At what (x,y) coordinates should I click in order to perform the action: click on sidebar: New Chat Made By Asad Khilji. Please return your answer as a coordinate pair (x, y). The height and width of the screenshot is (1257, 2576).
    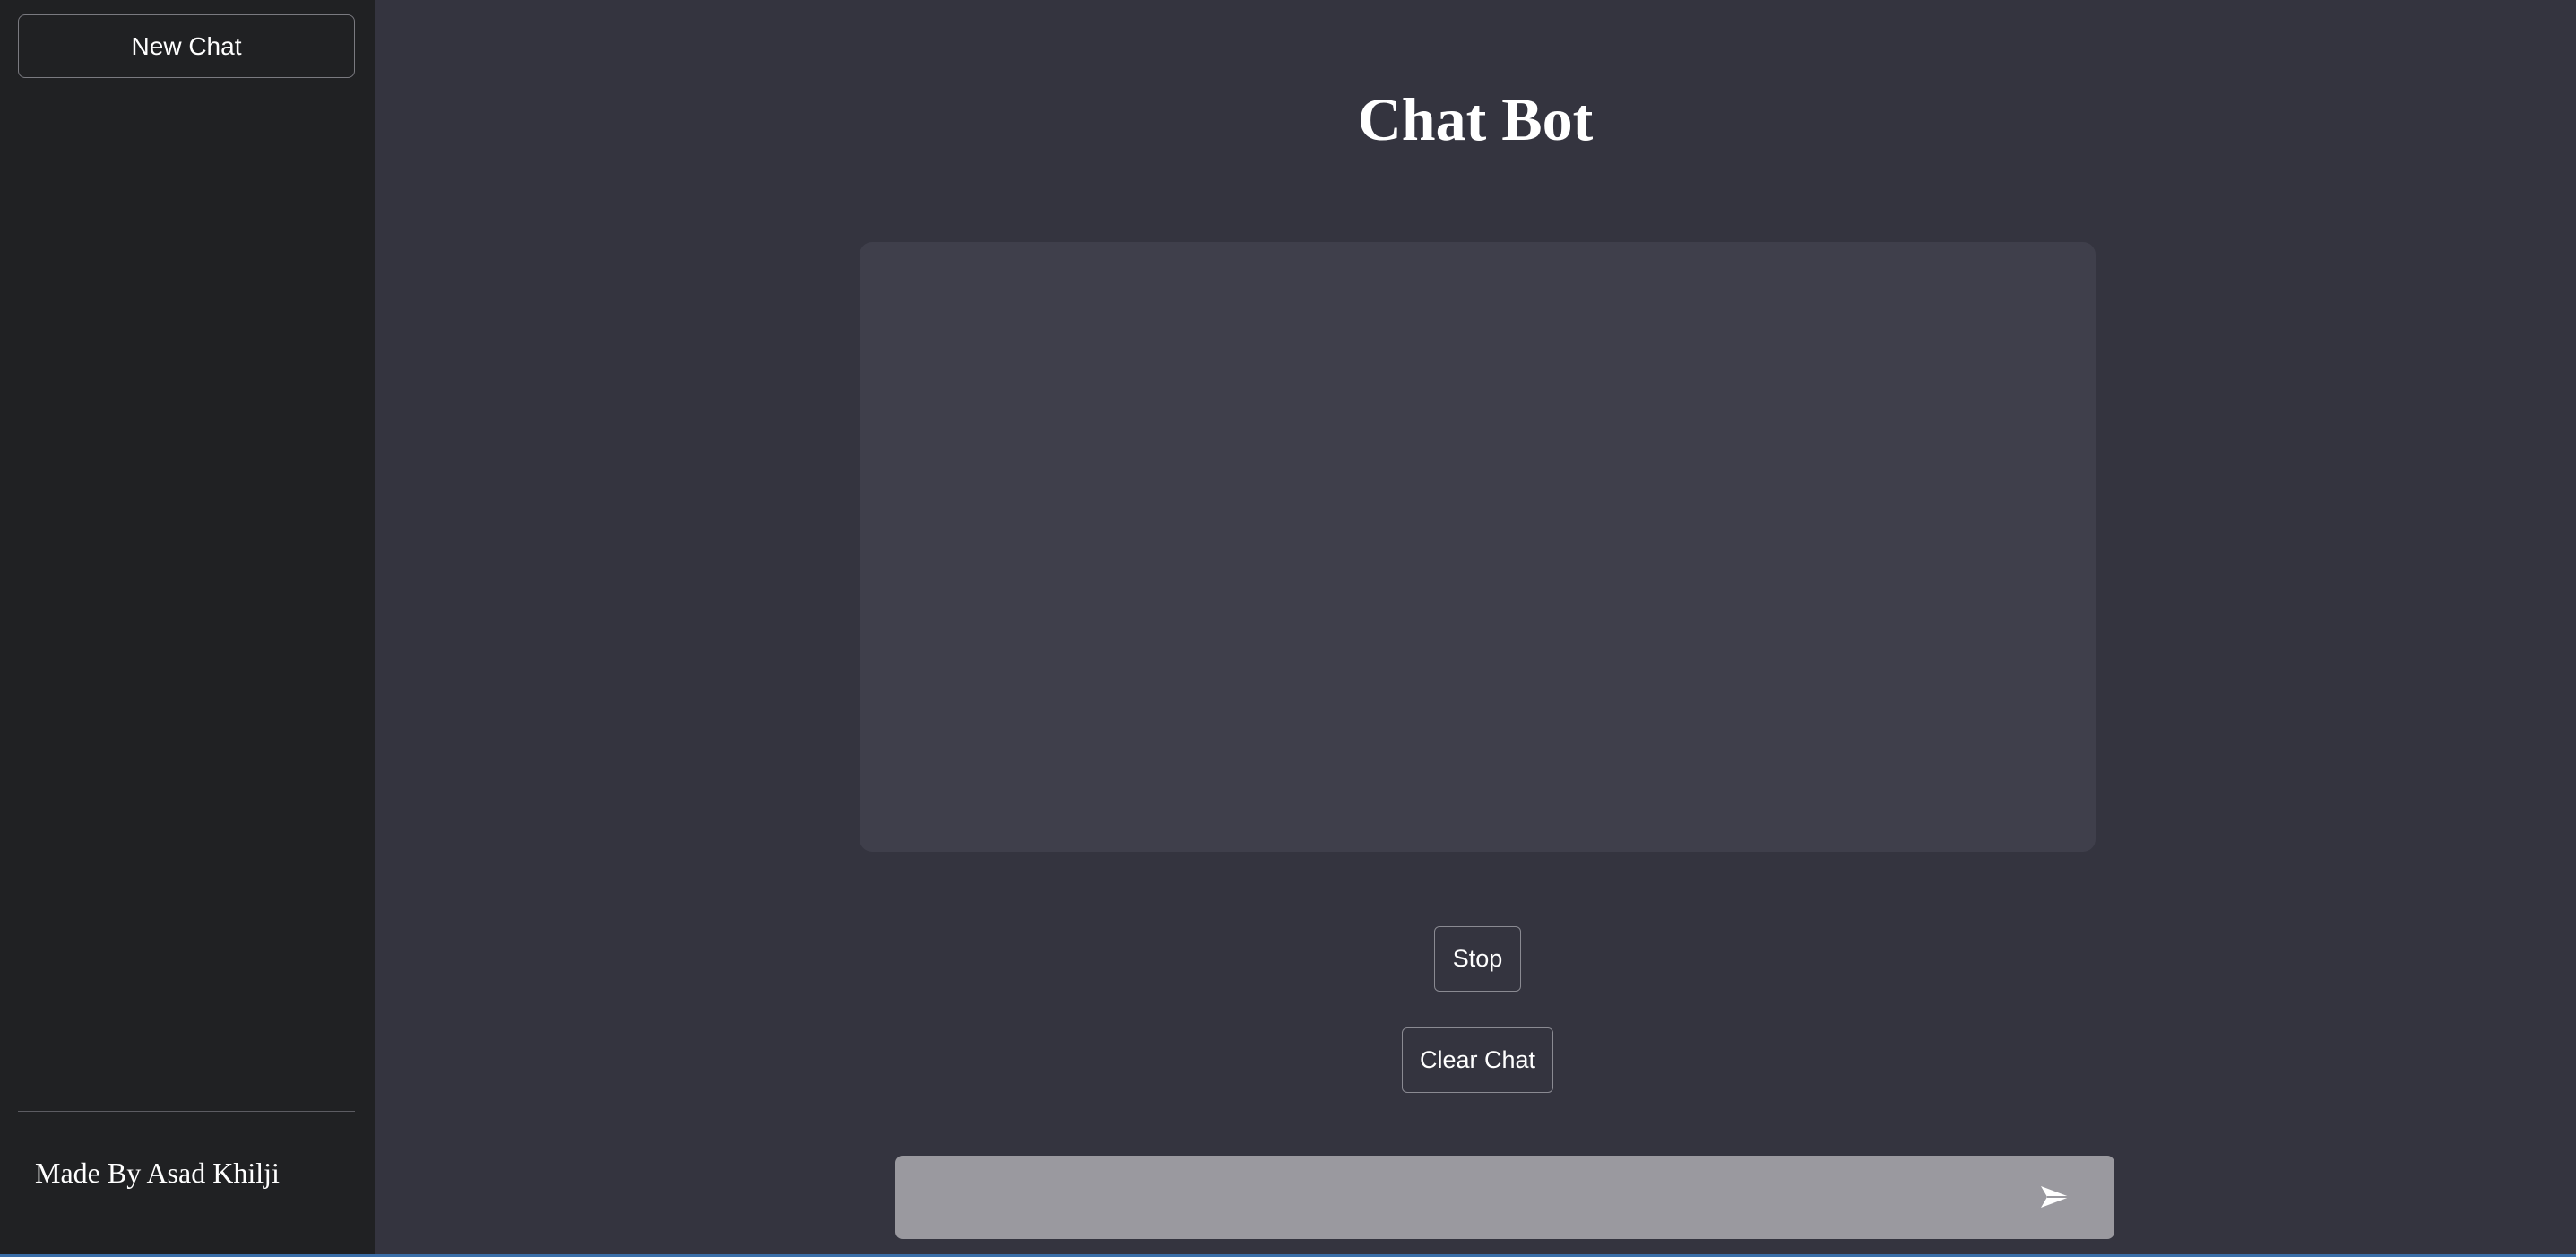
    Looking at the image, I should click on (187, 628).